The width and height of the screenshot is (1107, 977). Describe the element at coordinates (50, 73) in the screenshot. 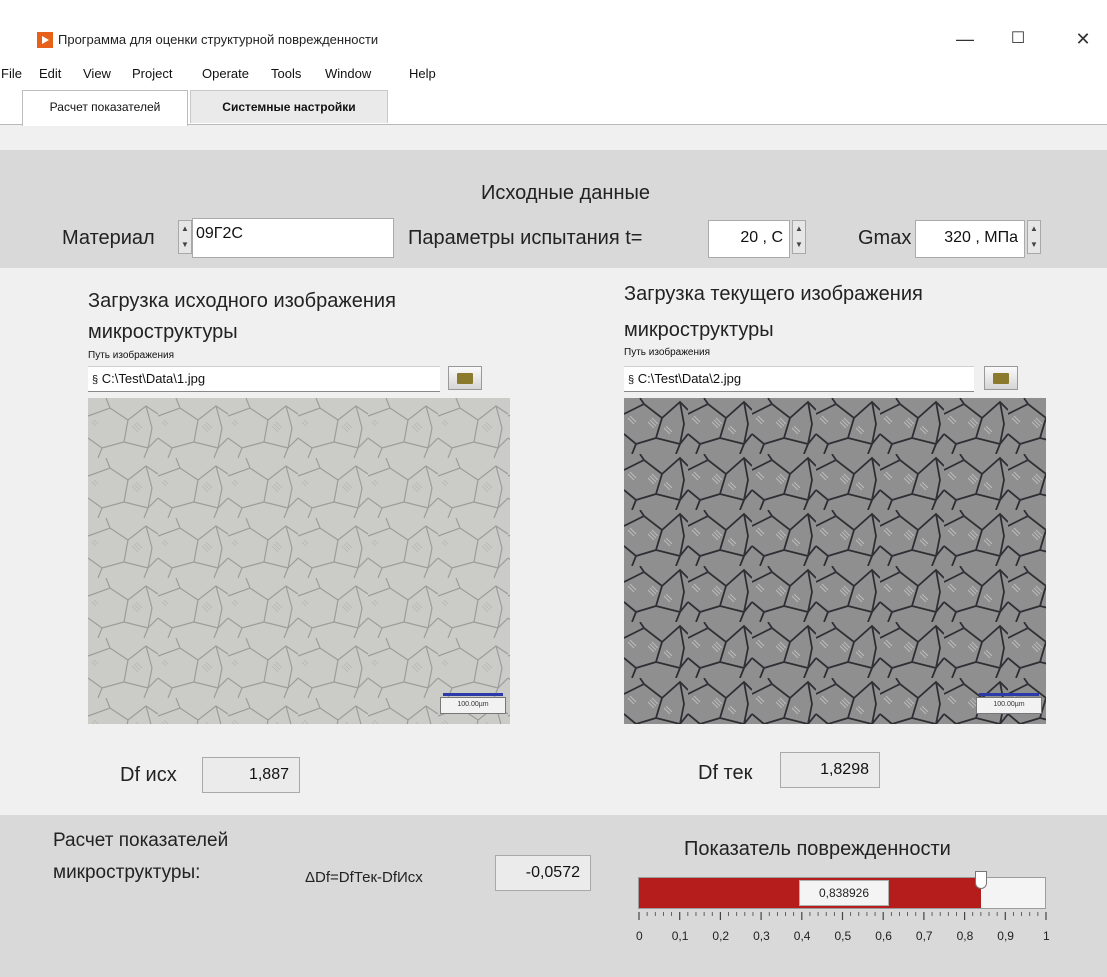

I see `menu-edit: Edit` at that location.